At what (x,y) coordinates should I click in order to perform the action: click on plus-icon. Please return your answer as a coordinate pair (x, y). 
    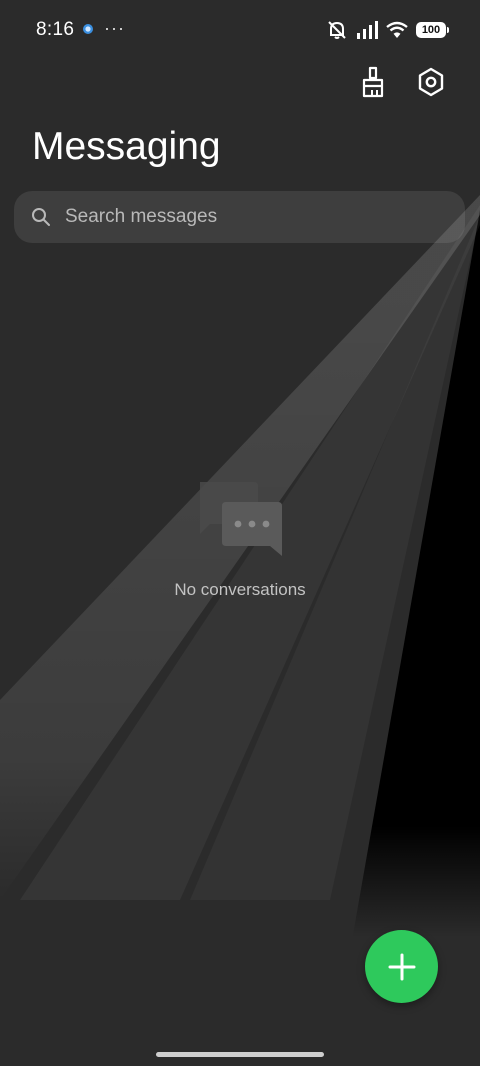
    Looking at the image, I should click on (401, 966).